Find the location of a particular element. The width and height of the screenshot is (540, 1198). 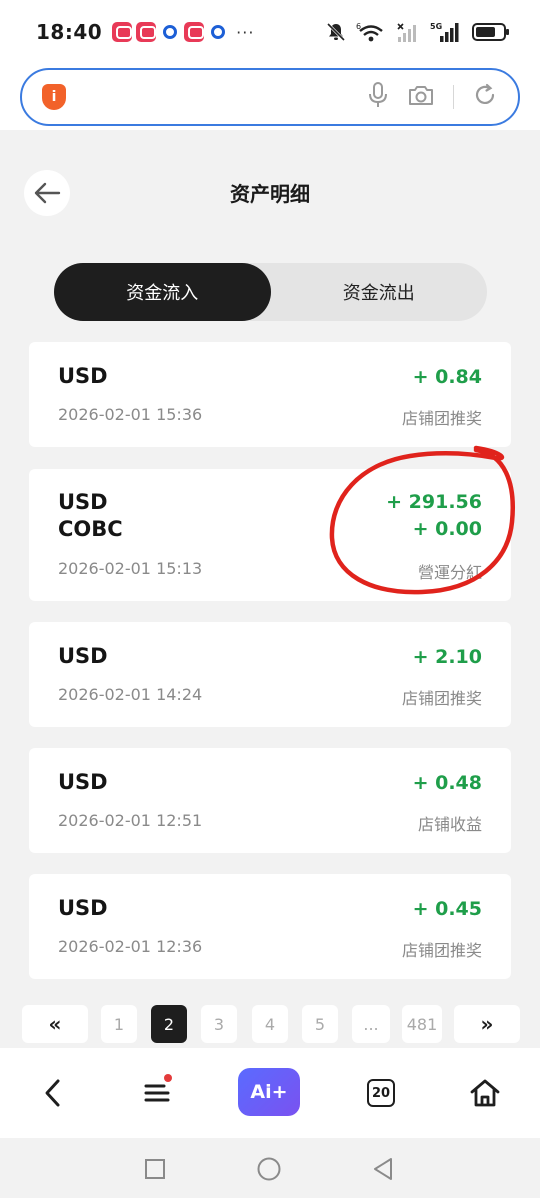

pagination: « 1 2 3 4 5 ... 481 » is located at coordinates (270, 1026).